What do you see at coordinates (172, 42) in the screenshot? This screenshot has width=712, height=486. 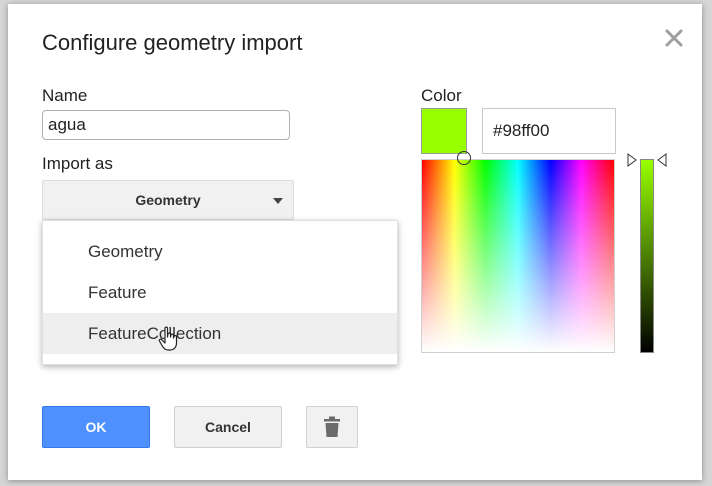 I see `dialog-title: Configure geometry import` at bounding box center [172, 42].